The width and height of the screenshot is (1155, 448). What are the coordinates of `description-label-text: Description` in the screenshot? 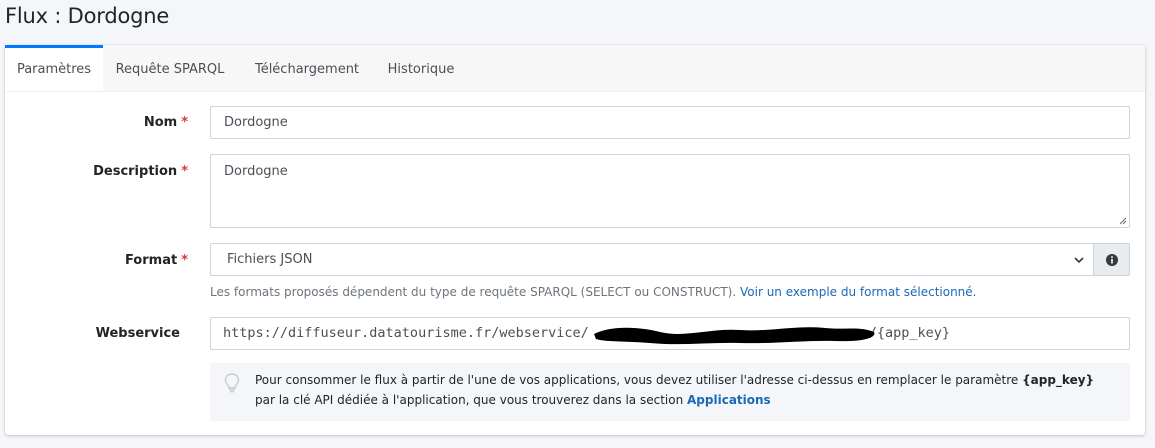 It's located at (135, 171).